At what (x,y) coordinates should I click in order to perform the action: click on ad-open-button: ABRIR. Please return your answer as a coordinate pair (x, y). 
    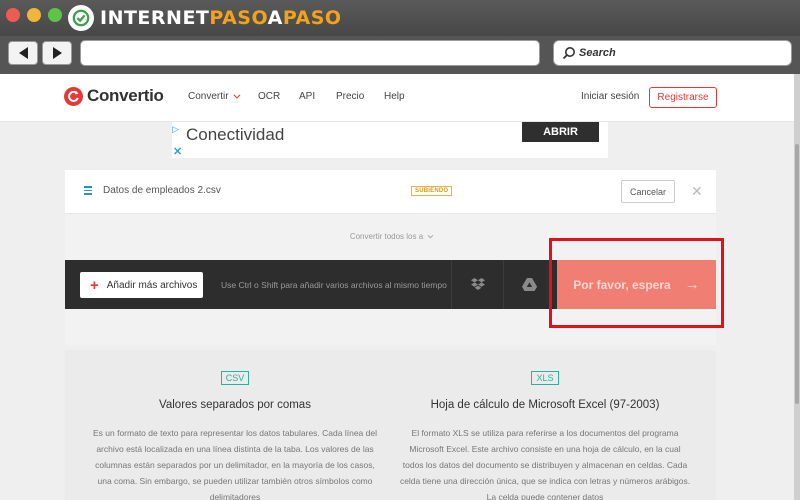
    Looking at the image, I should click on (560, 132).